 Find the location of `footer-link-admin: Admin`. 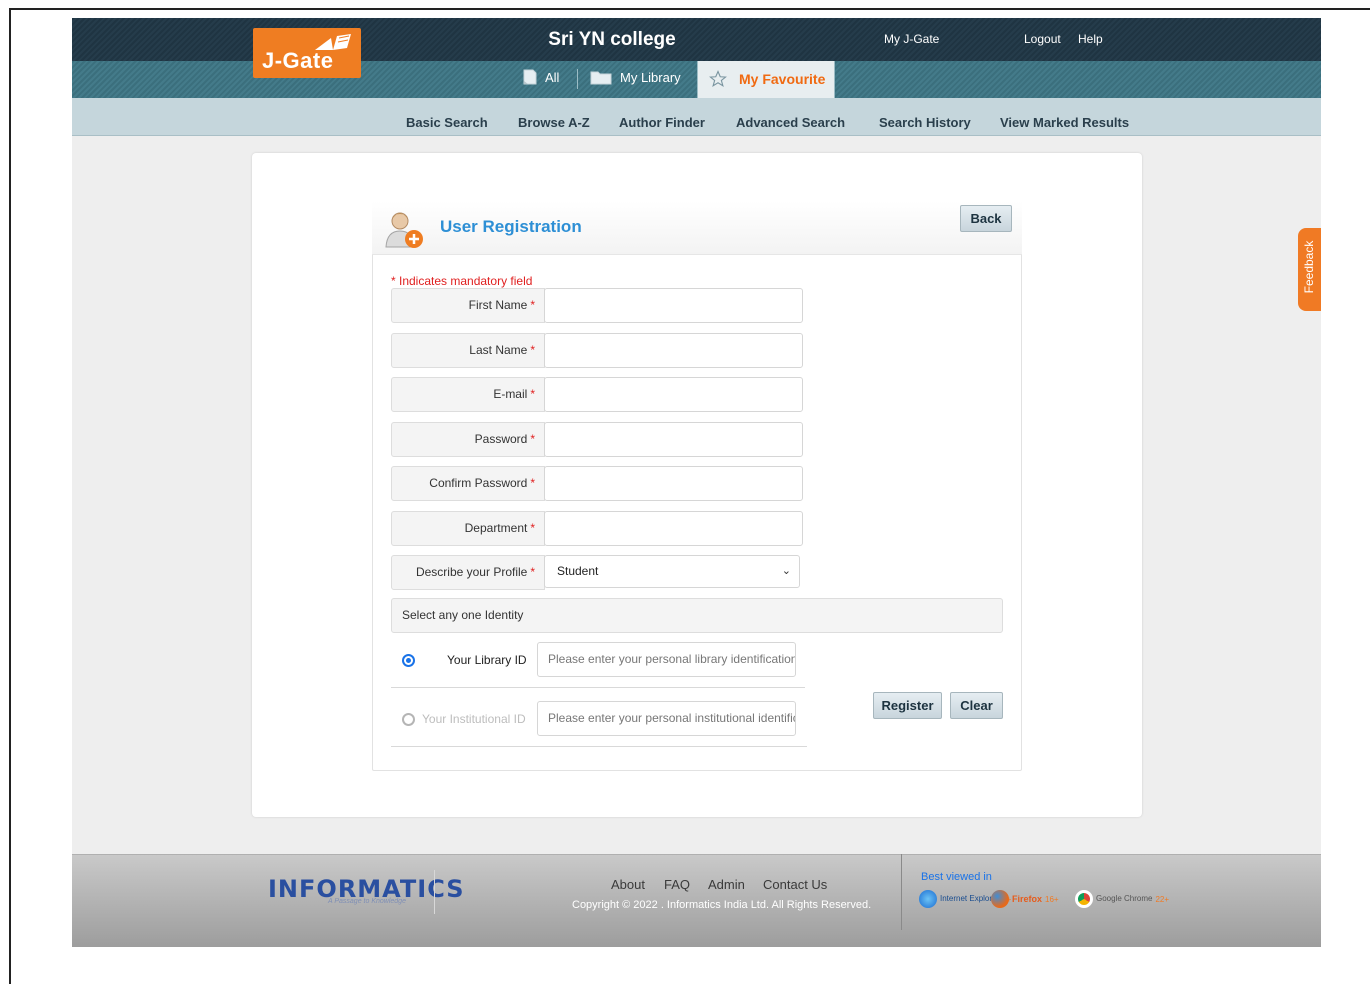

footer-link-admin: Admin is located at coordinates (726, 884).